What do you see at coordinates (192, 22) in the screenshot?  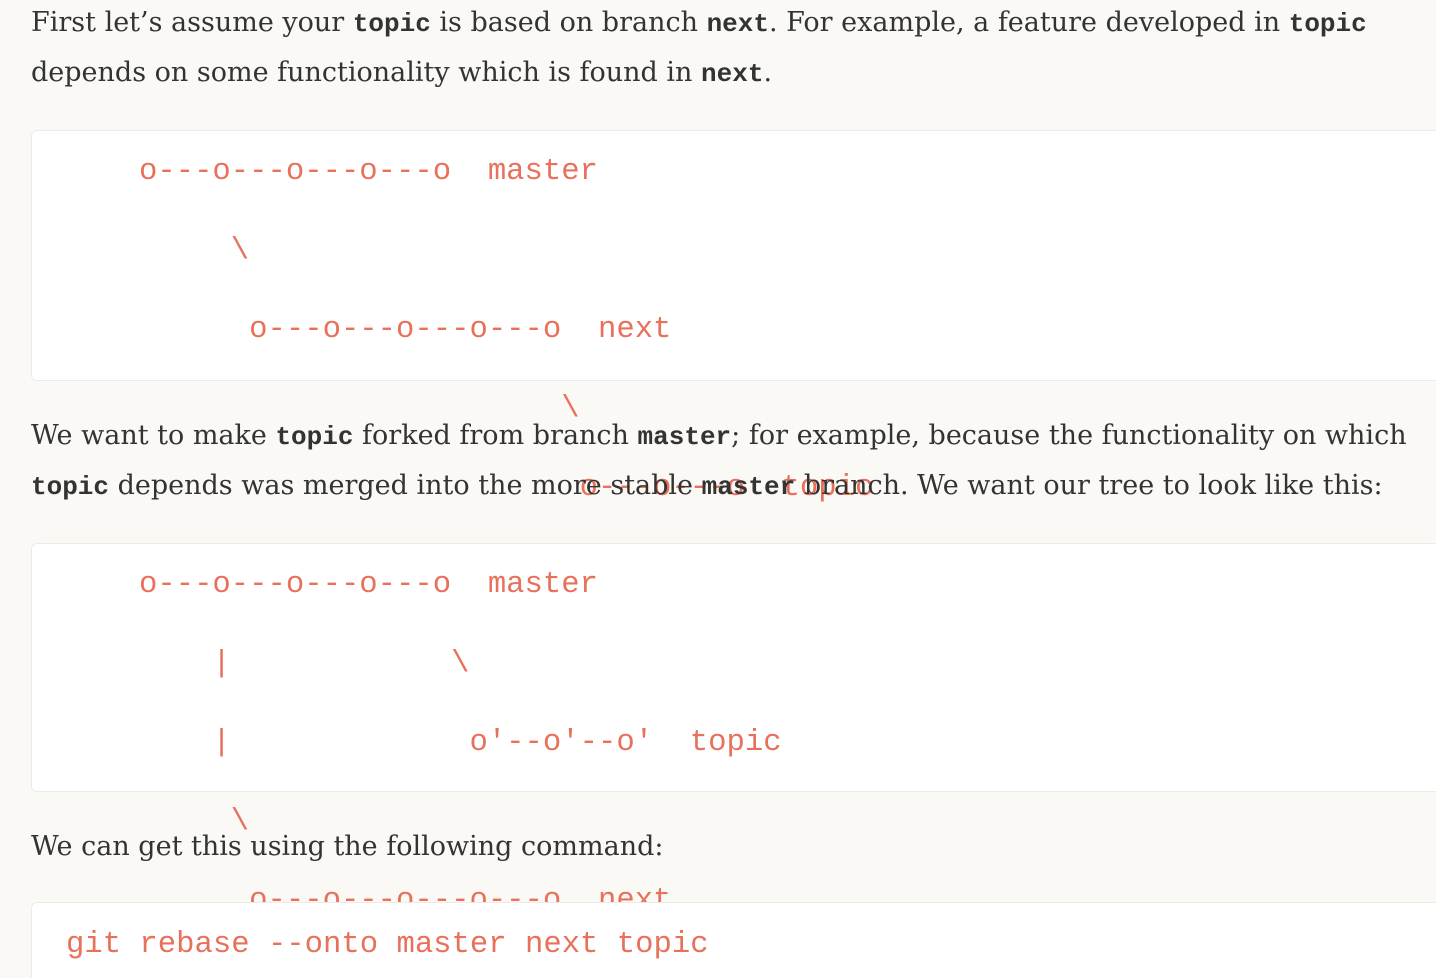 I see `intro-text: First let’s assume your` at bounding box center [192, 22].